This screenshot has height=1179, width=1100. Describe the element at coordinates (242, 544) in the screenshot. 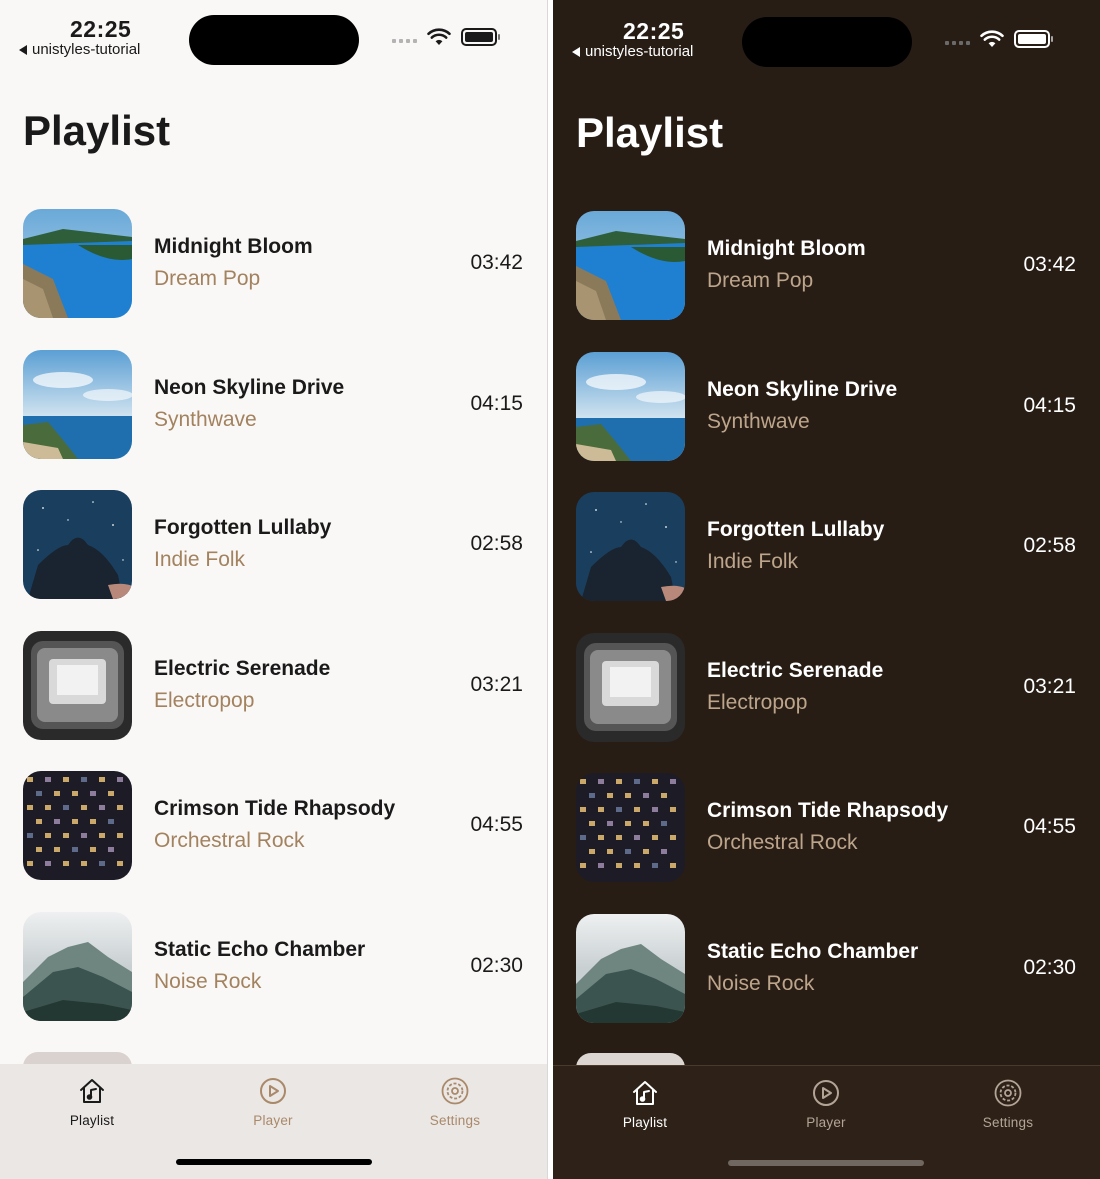

I see `song-info: Forgotten Lullaby Indie Folk` at that location.